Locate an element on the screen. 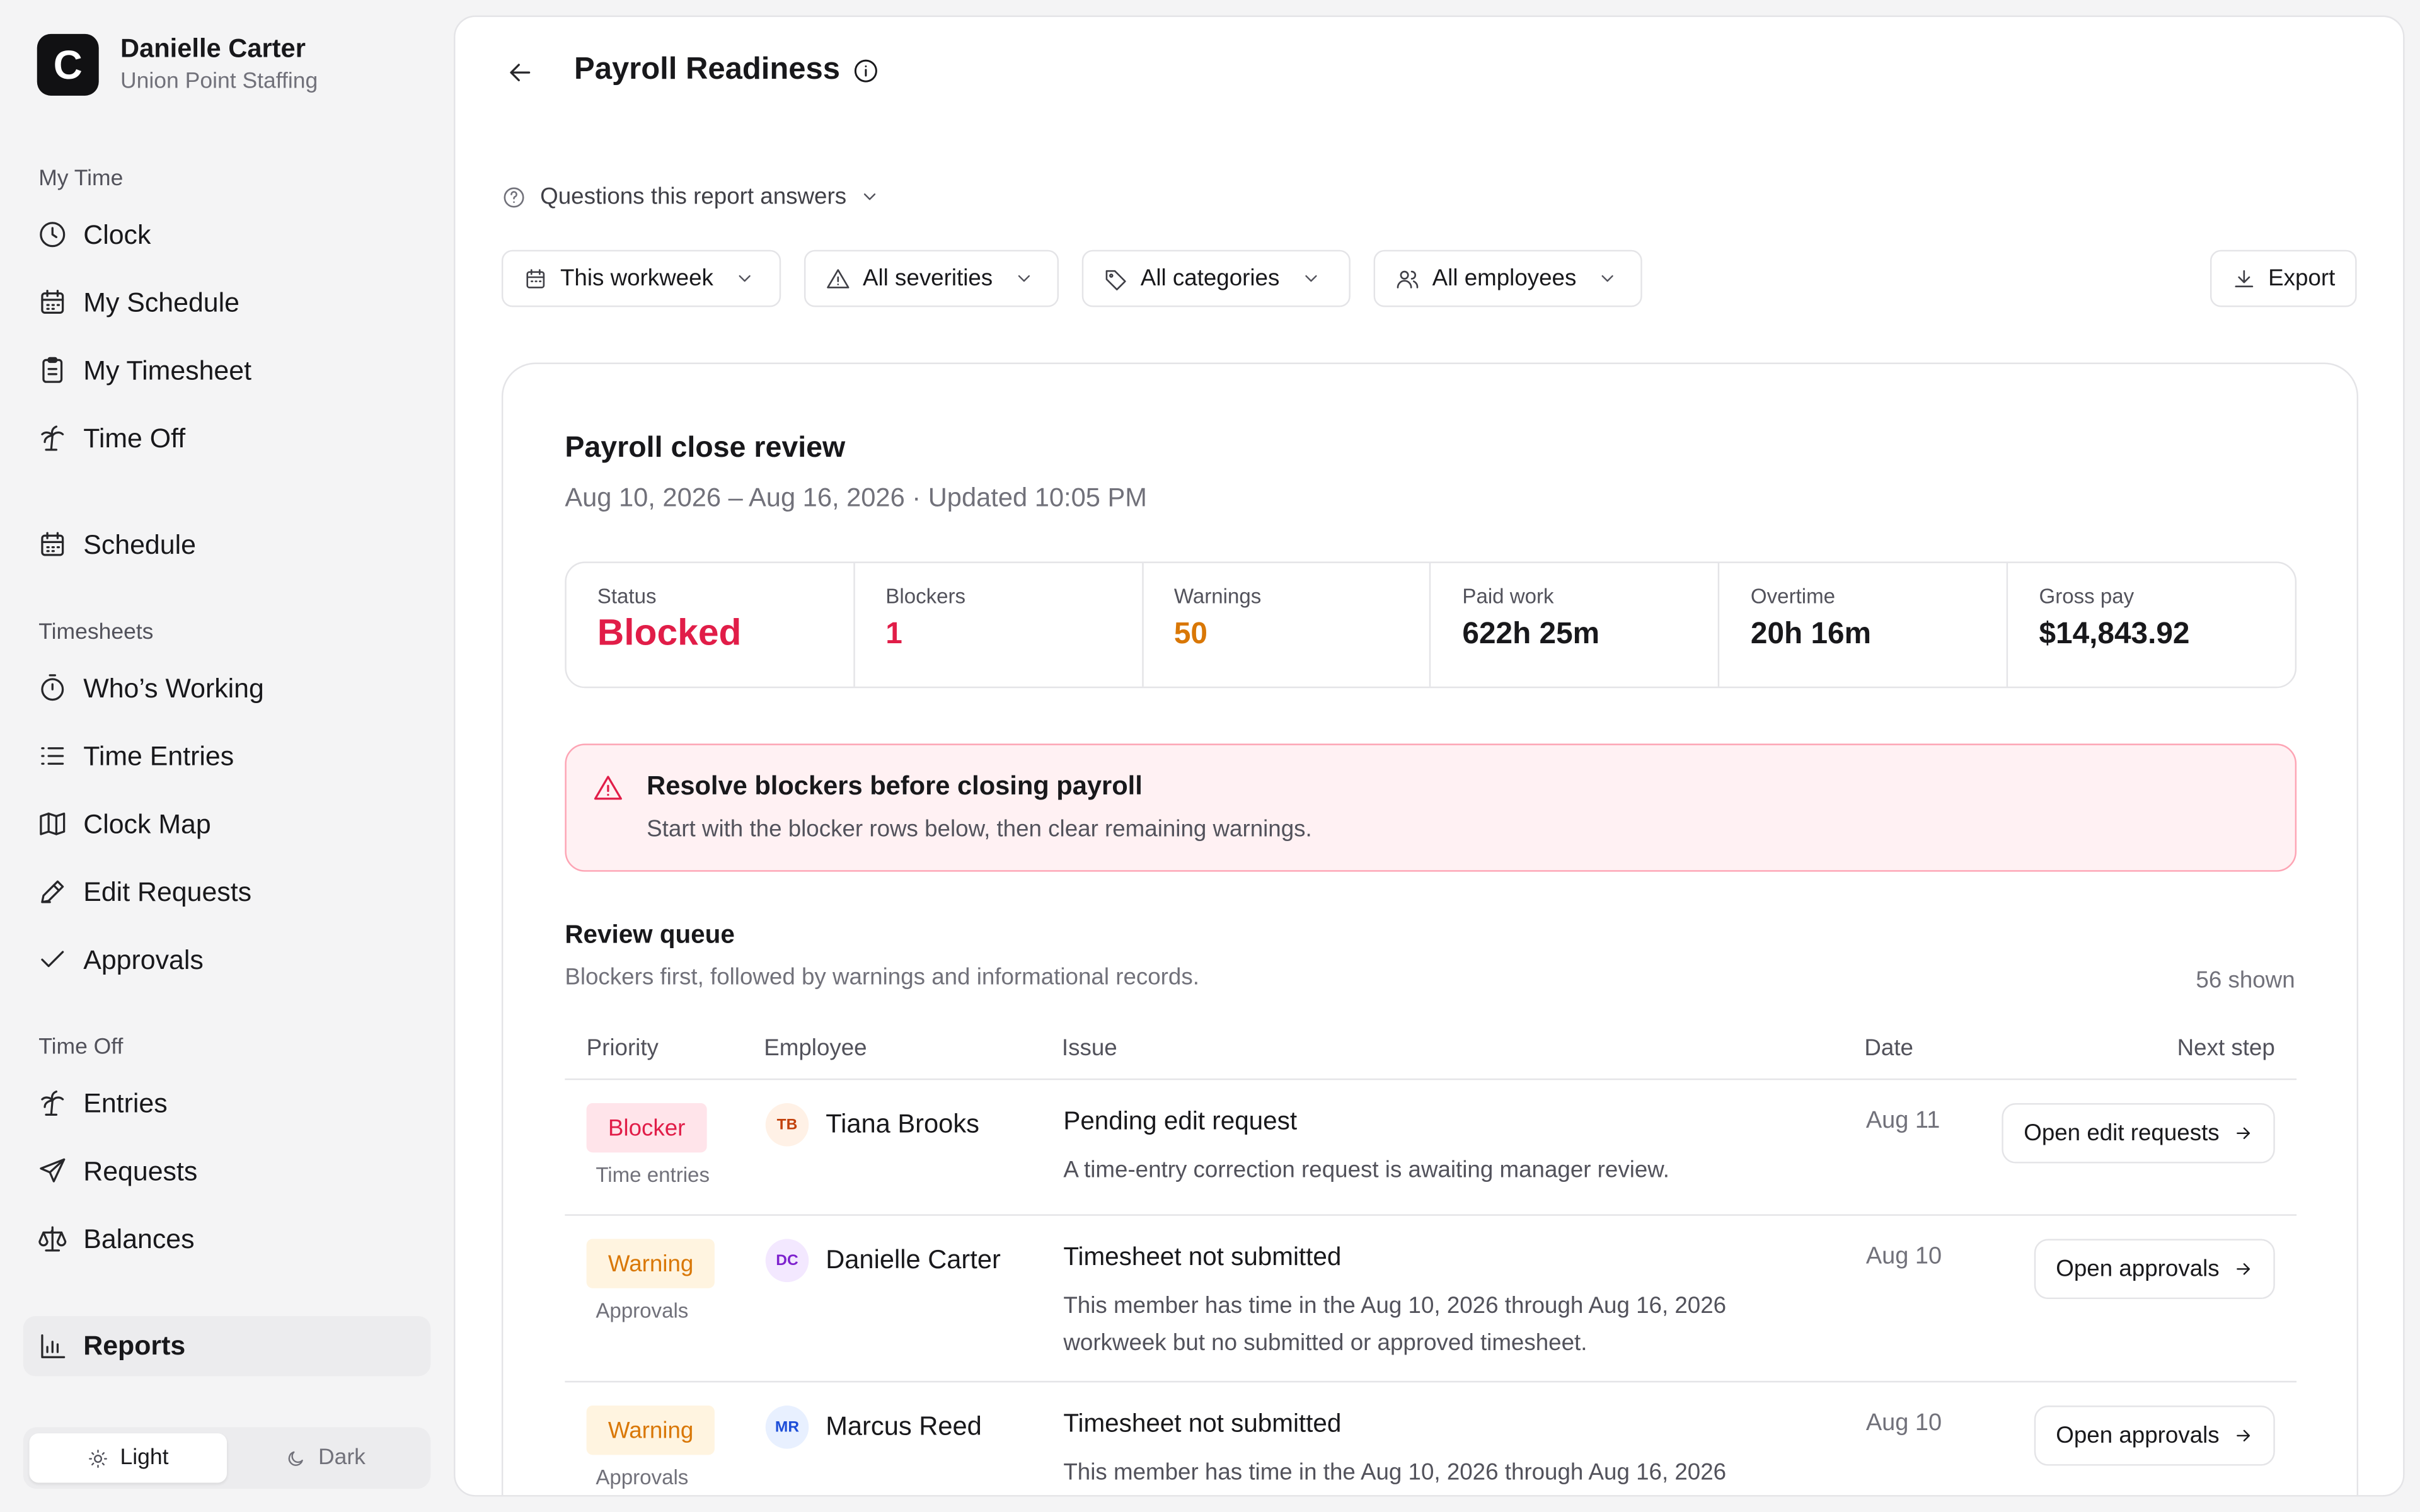  stat-warnings: Warnings 50 is located at coordinates (1287, 625).